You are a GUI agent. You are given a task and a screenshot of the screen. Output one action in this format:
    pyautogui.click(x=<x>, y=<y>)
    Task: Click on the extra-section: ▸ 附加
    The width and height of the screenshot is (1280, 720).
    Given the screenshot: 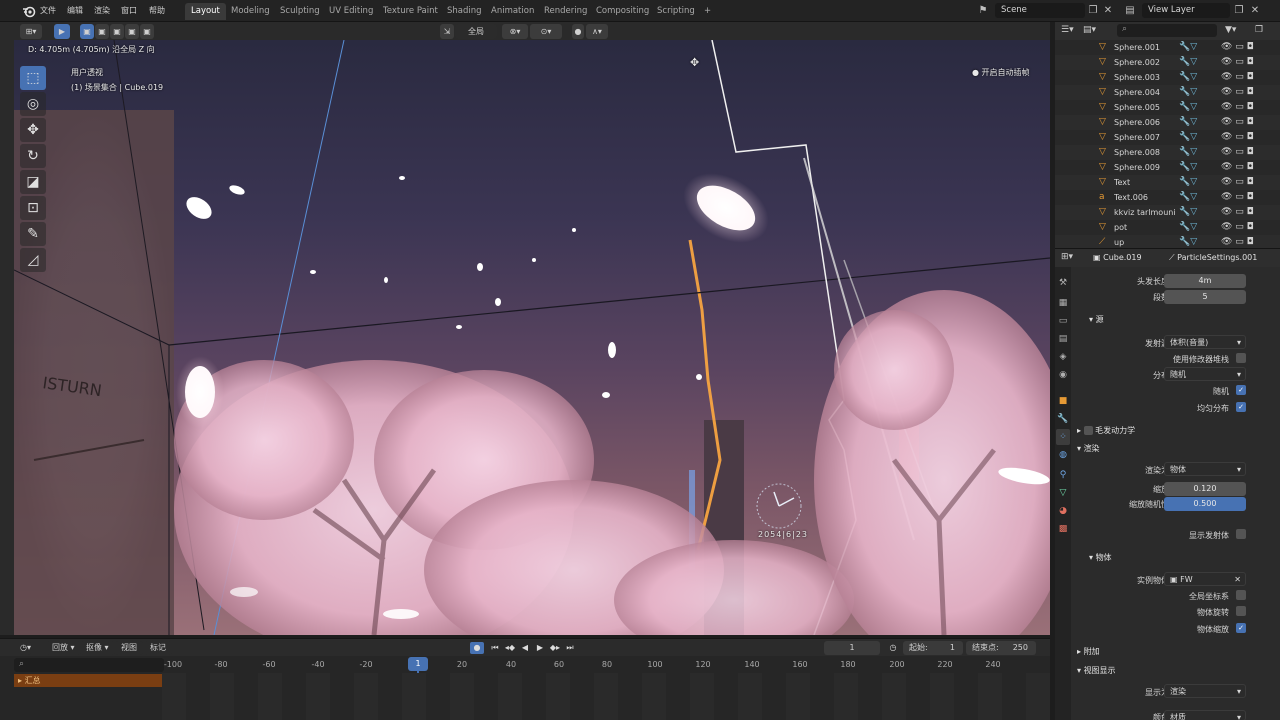 What is the action you would take?
    pyautogui.click(x=1088, y=651)
    